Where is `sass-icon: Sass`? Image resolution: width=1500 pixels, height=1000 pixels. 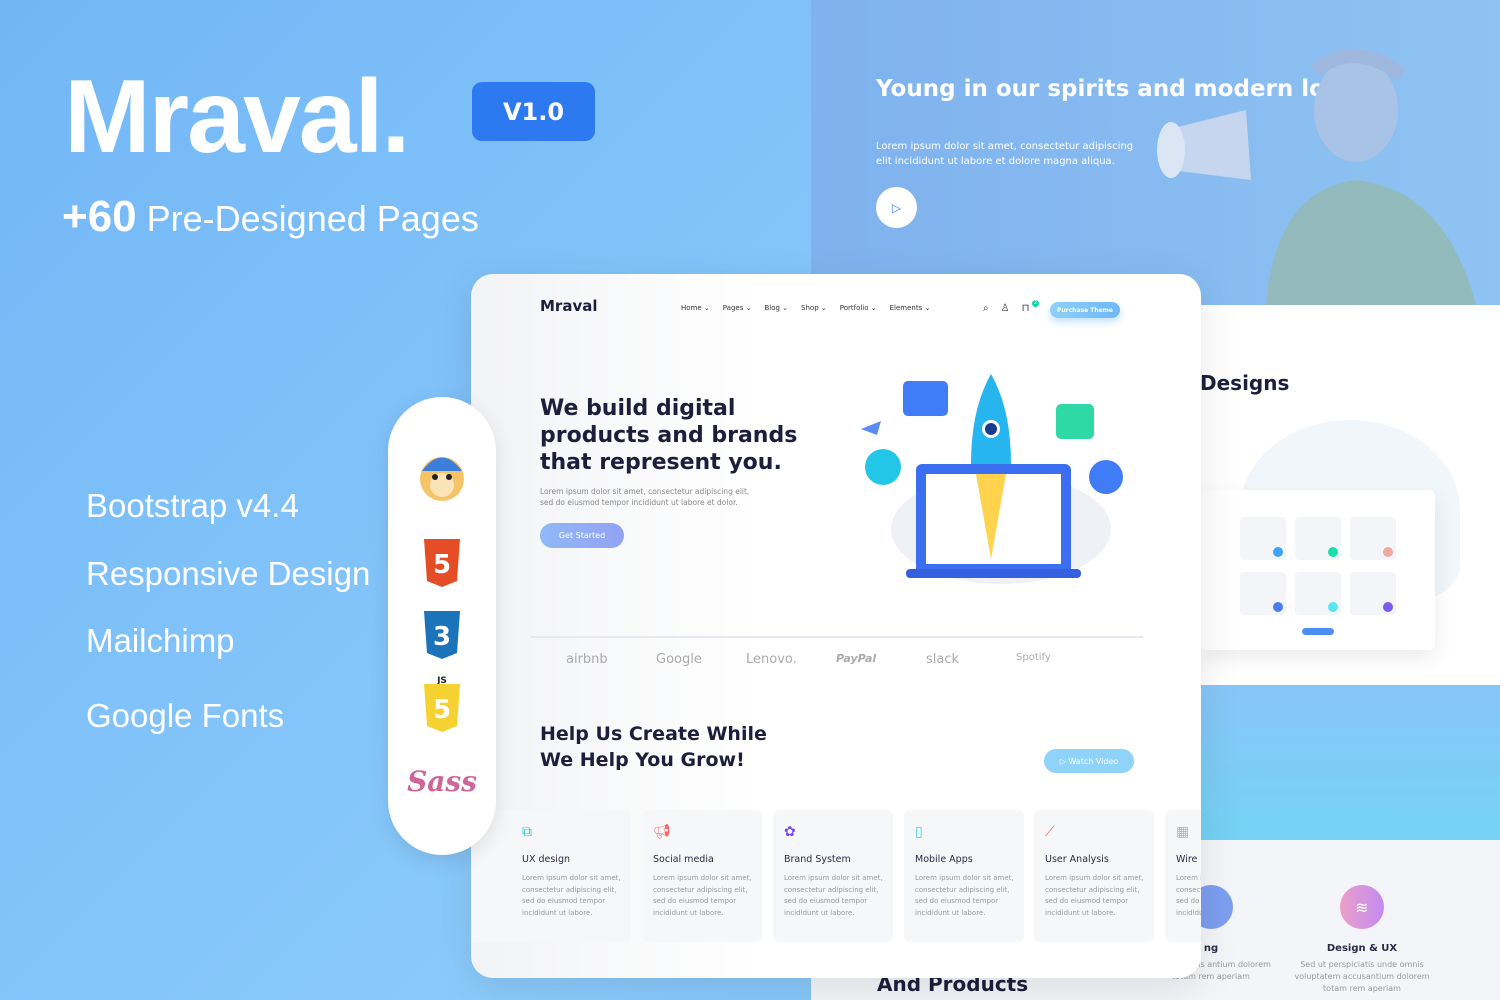
sass-icon: Sass is located at coordinates (442, 781).